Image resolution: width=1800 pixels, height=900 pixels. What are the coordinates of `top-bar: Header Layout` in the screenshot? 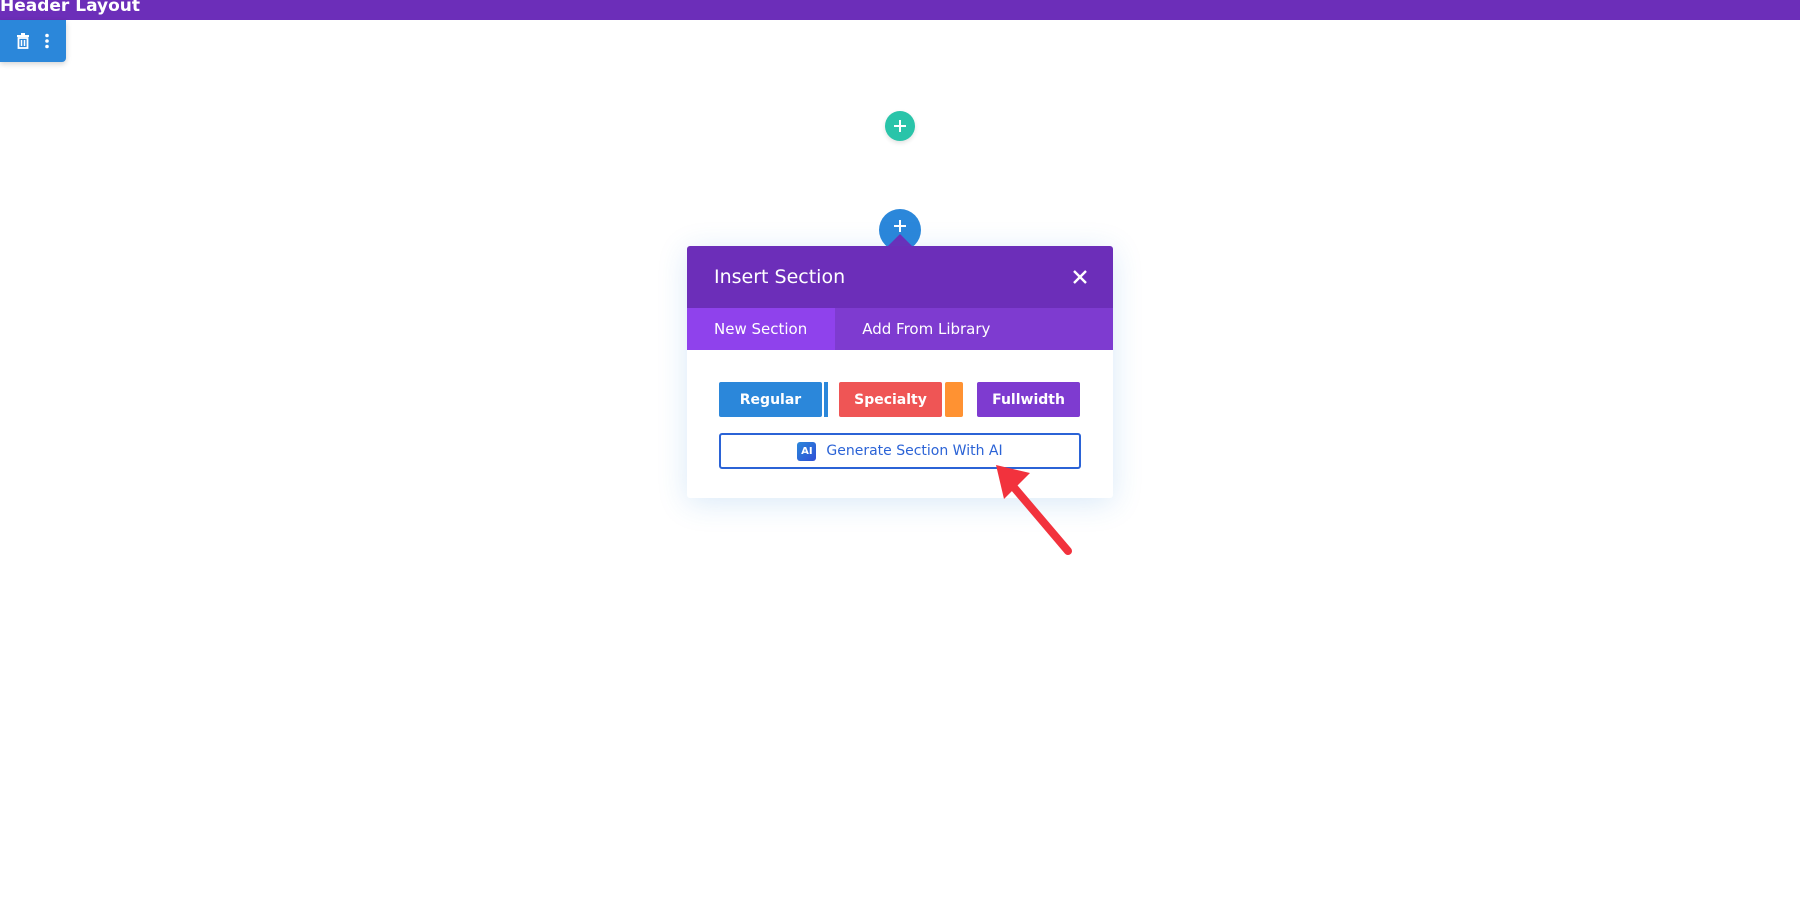 It's located at (900, 10).